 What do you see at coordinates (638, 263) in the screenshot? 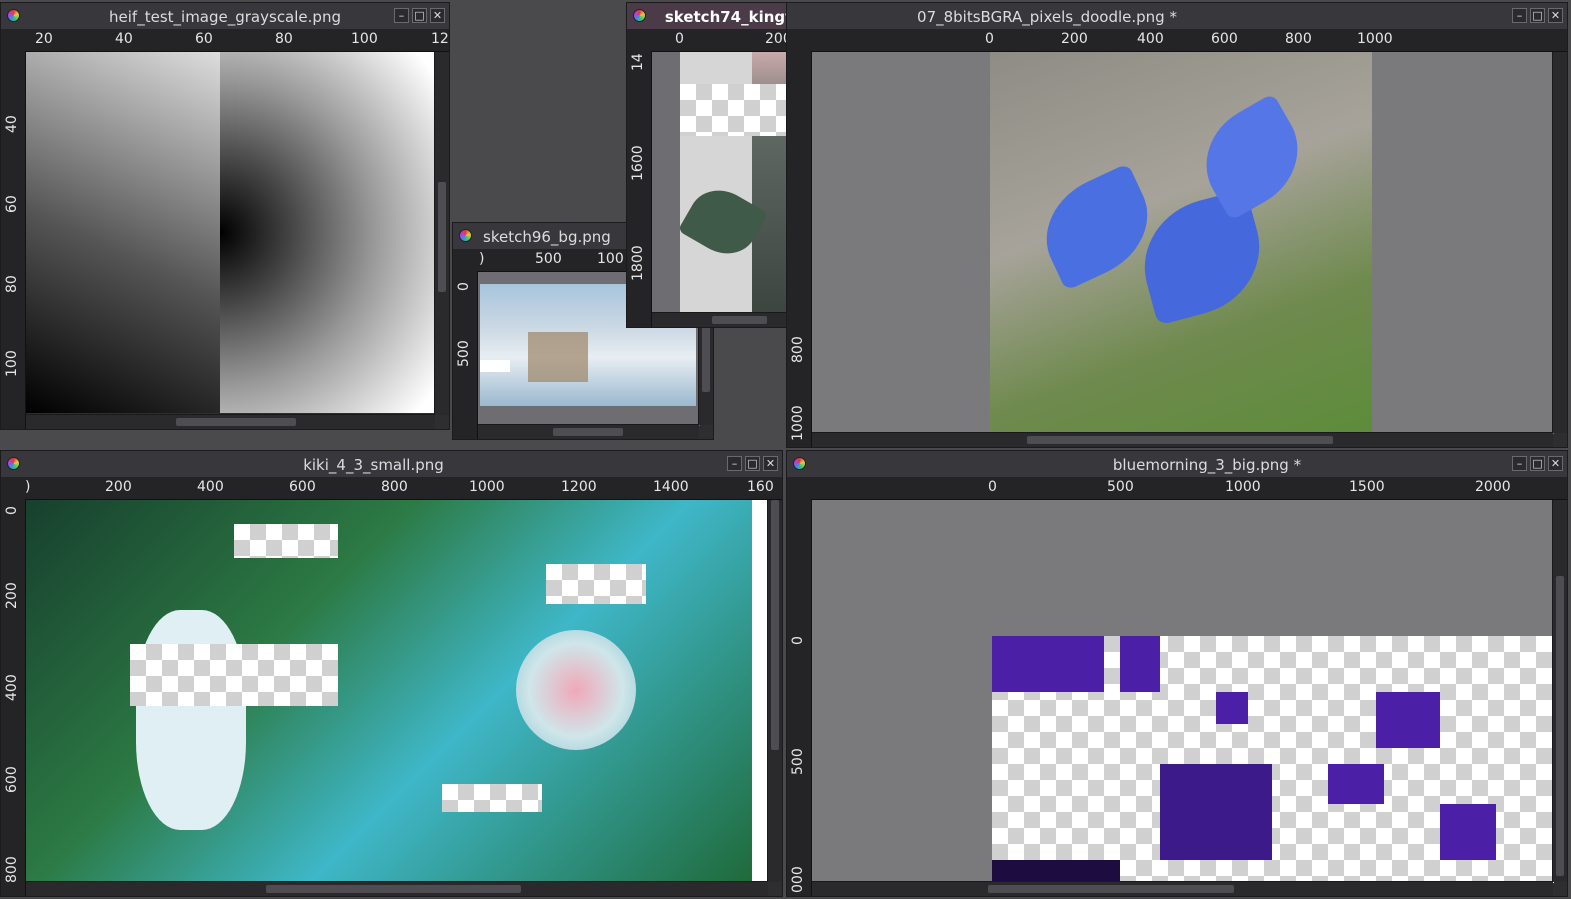
I see `ruler-tick: 1800` at bounding box center [638, 263].